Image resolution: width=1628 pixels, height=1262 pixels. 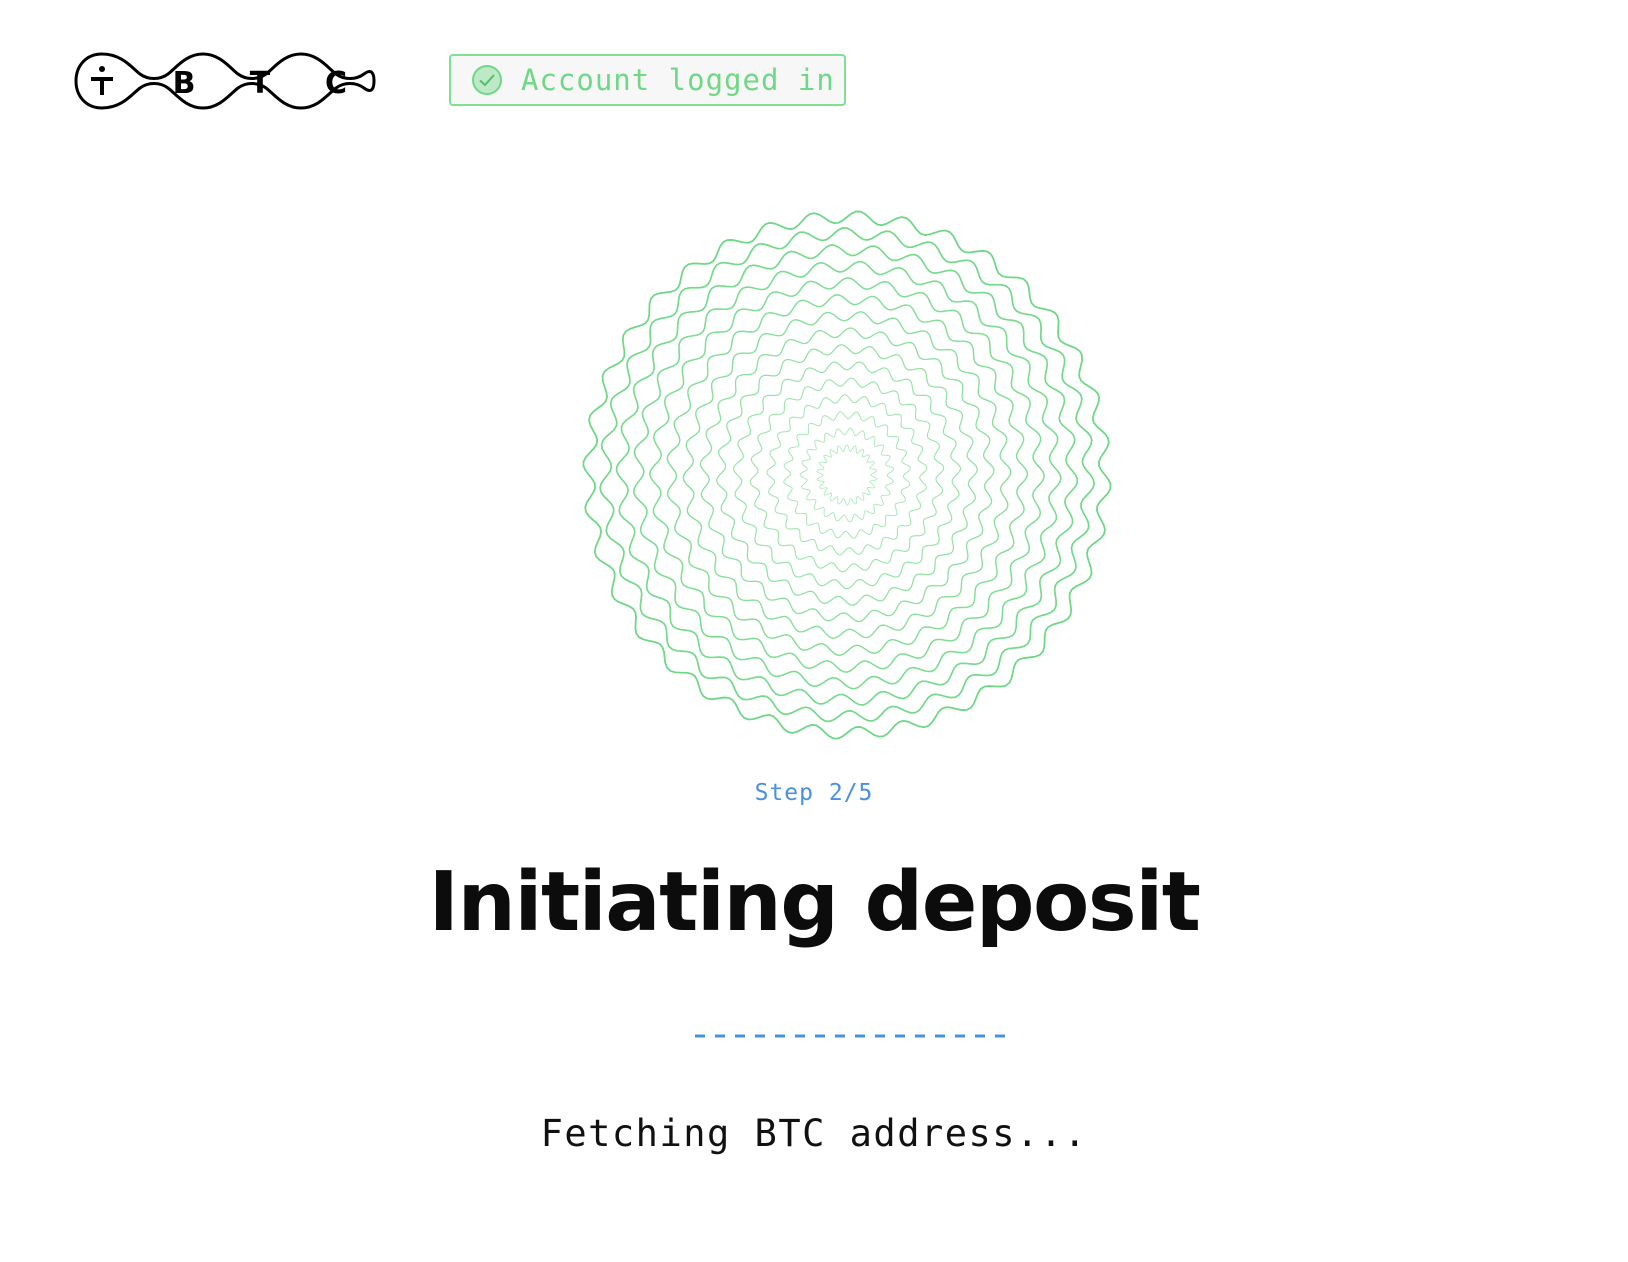 I want to click on account-status-label: Account logged in, so click(x=678, y=80).